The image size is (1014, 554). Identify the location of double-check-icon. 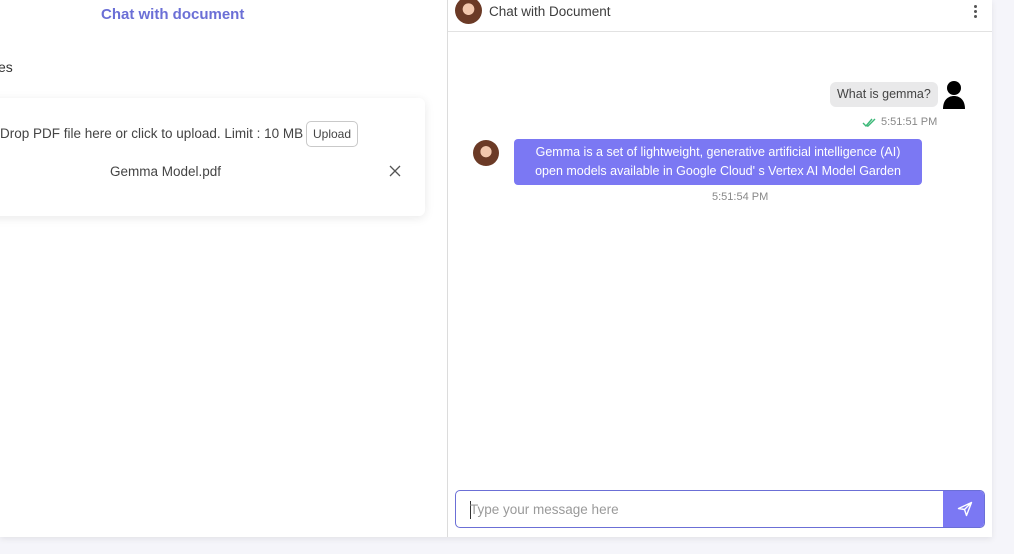
(869, 122).